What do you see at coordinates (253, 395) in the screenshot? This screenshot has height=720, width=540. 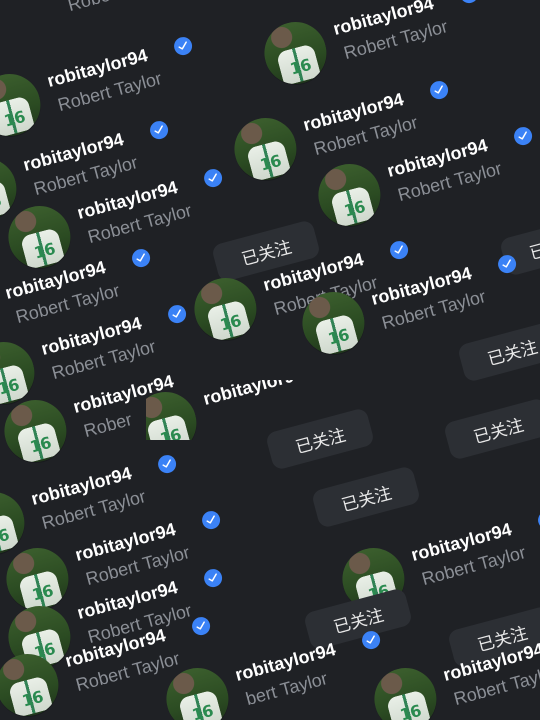 I see `username: robitaylor94` at bounding box center [253, 395].